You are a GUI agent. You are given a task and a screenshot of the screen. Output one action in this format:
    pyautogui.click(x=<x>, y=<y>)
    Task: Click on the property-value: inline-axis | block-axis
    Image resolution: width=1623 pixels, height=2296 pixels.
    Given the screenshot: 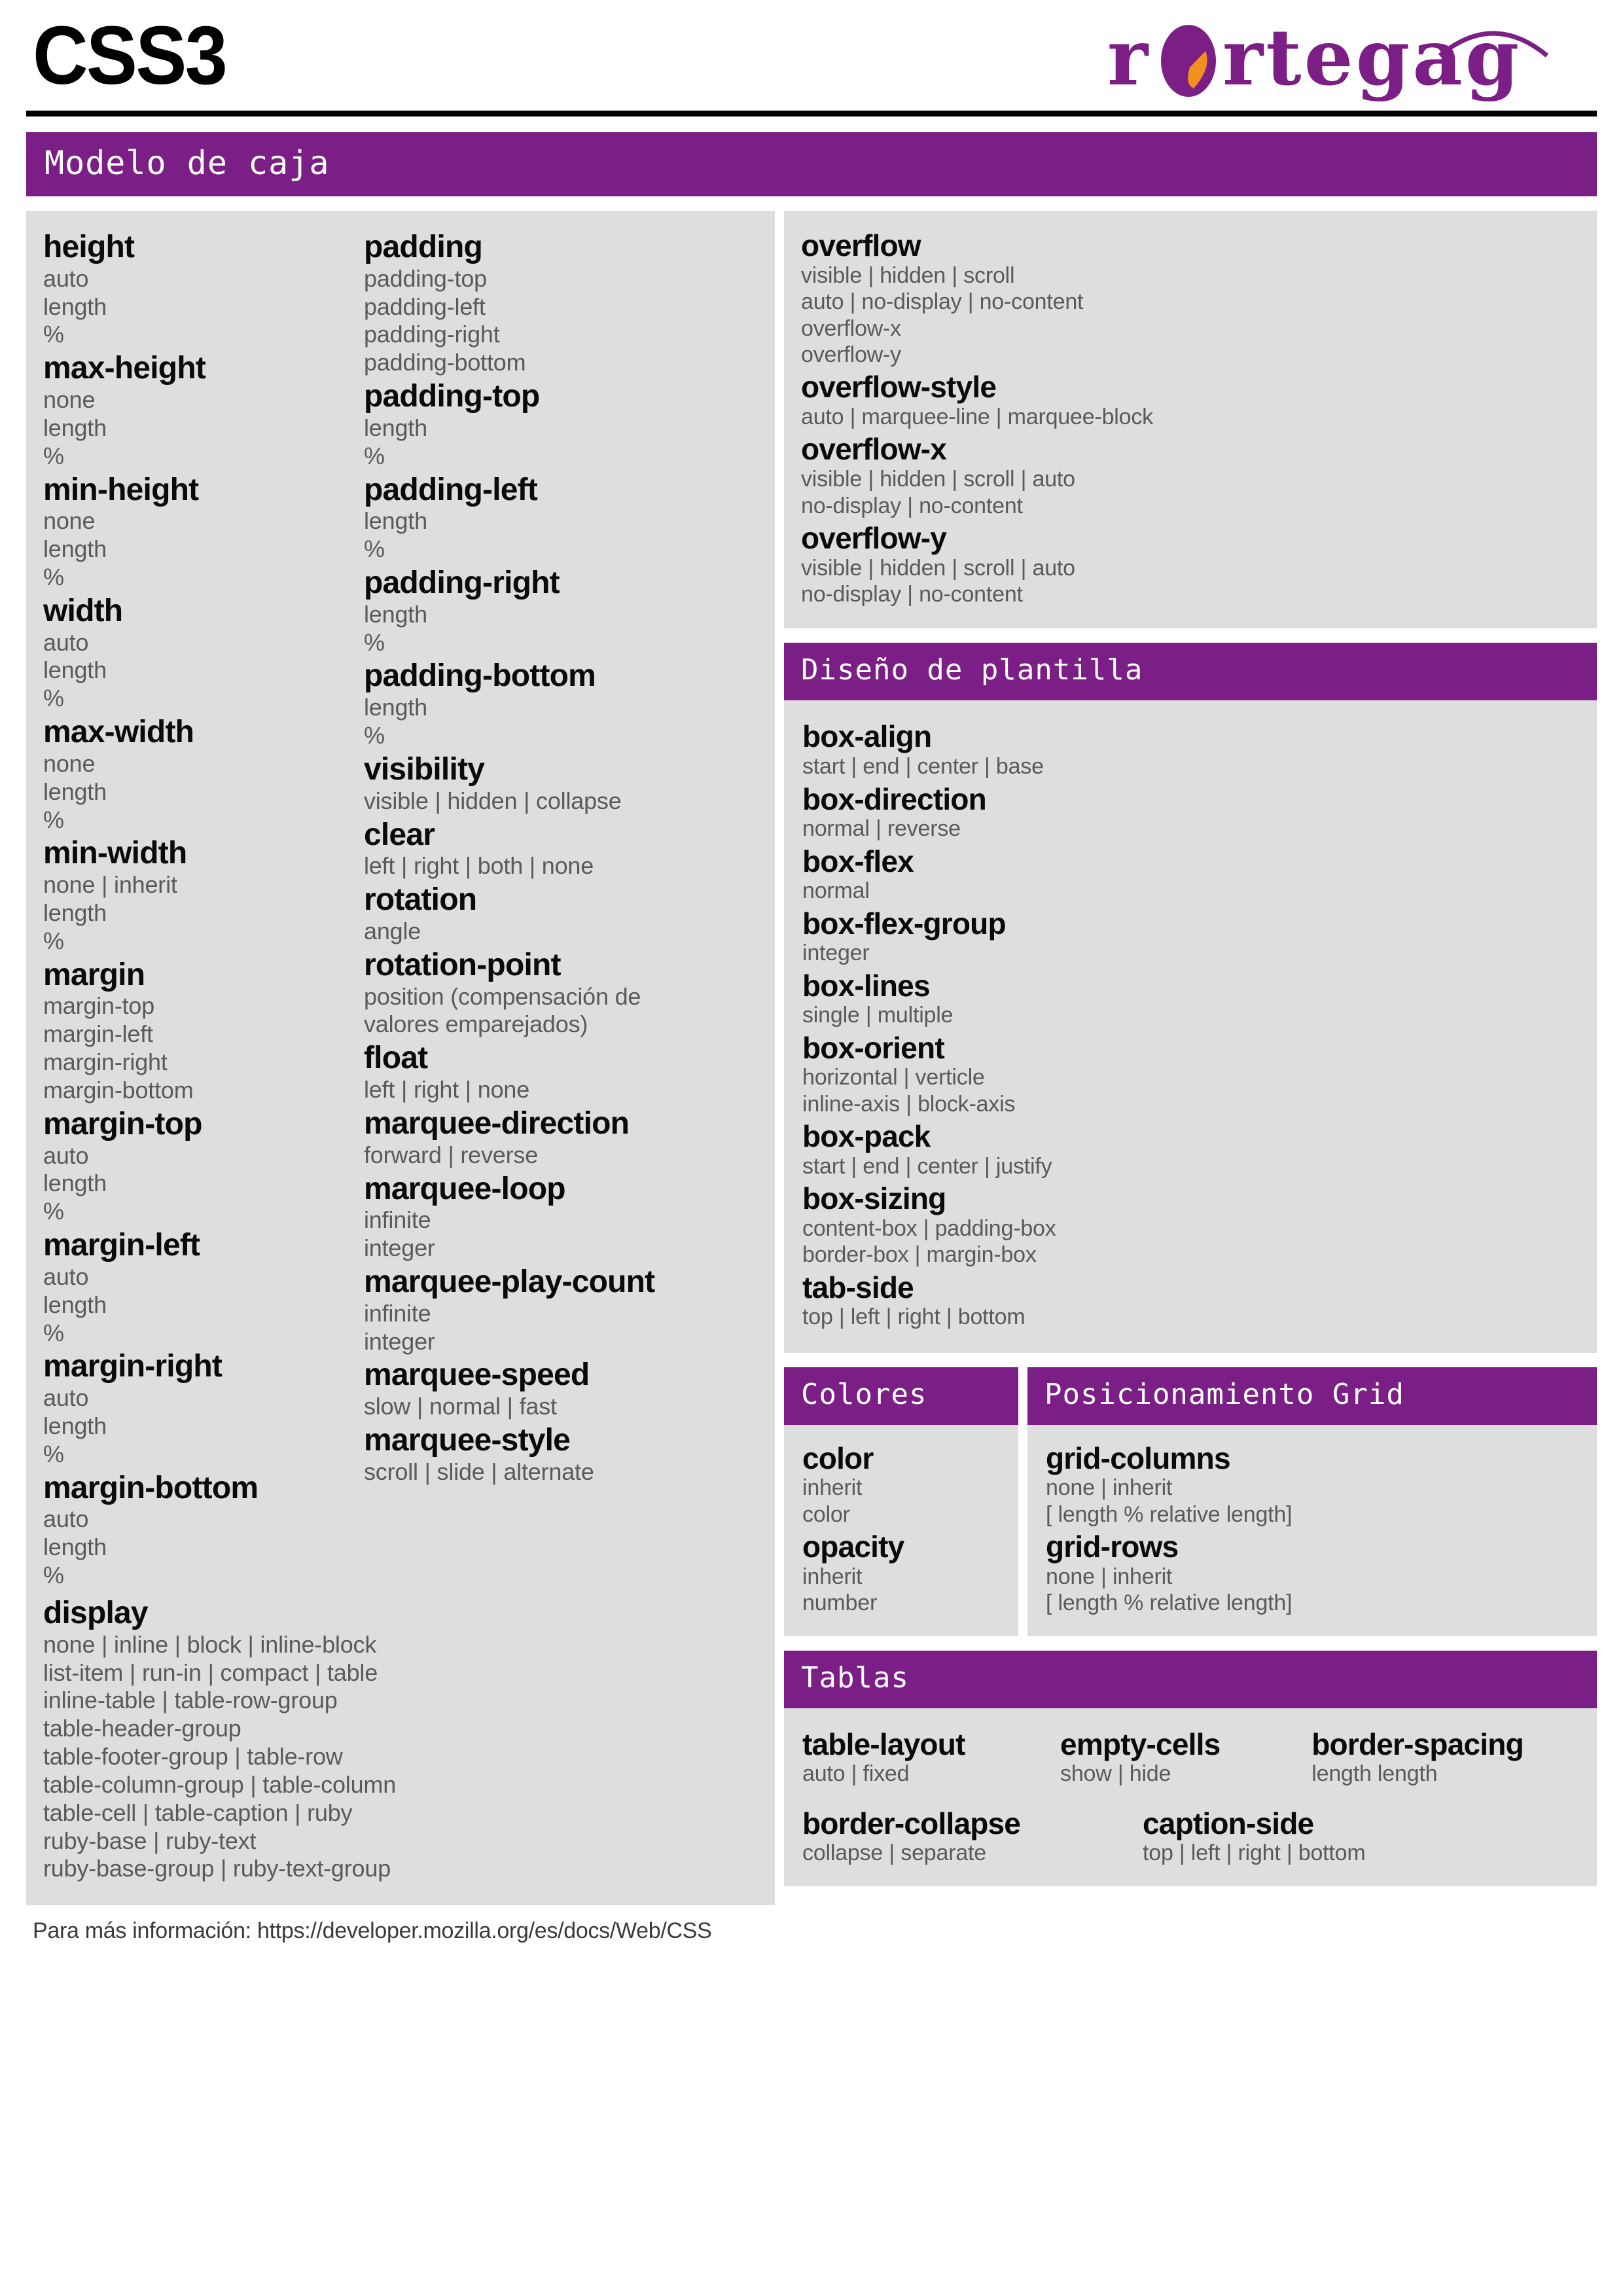 What is the action you would take?
    pyautogui.click(x=909, y=1104)
    